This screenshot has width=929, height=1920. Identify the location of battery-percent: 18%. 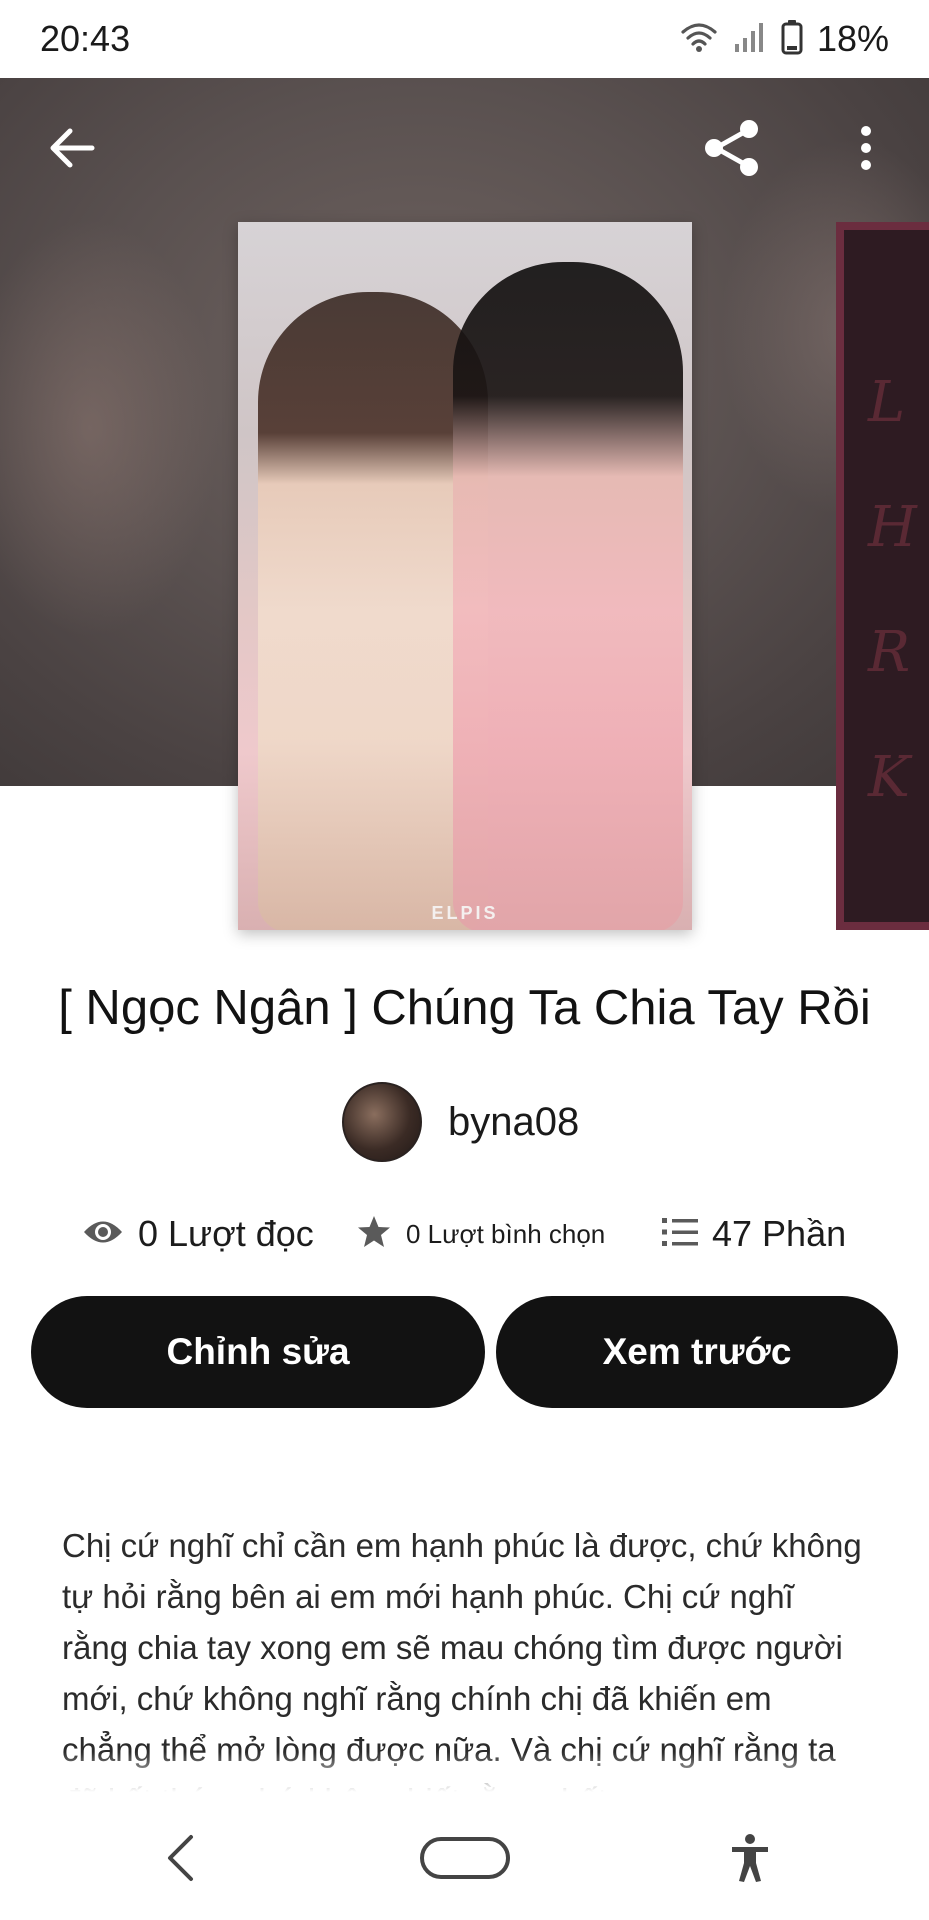
(852, 38).